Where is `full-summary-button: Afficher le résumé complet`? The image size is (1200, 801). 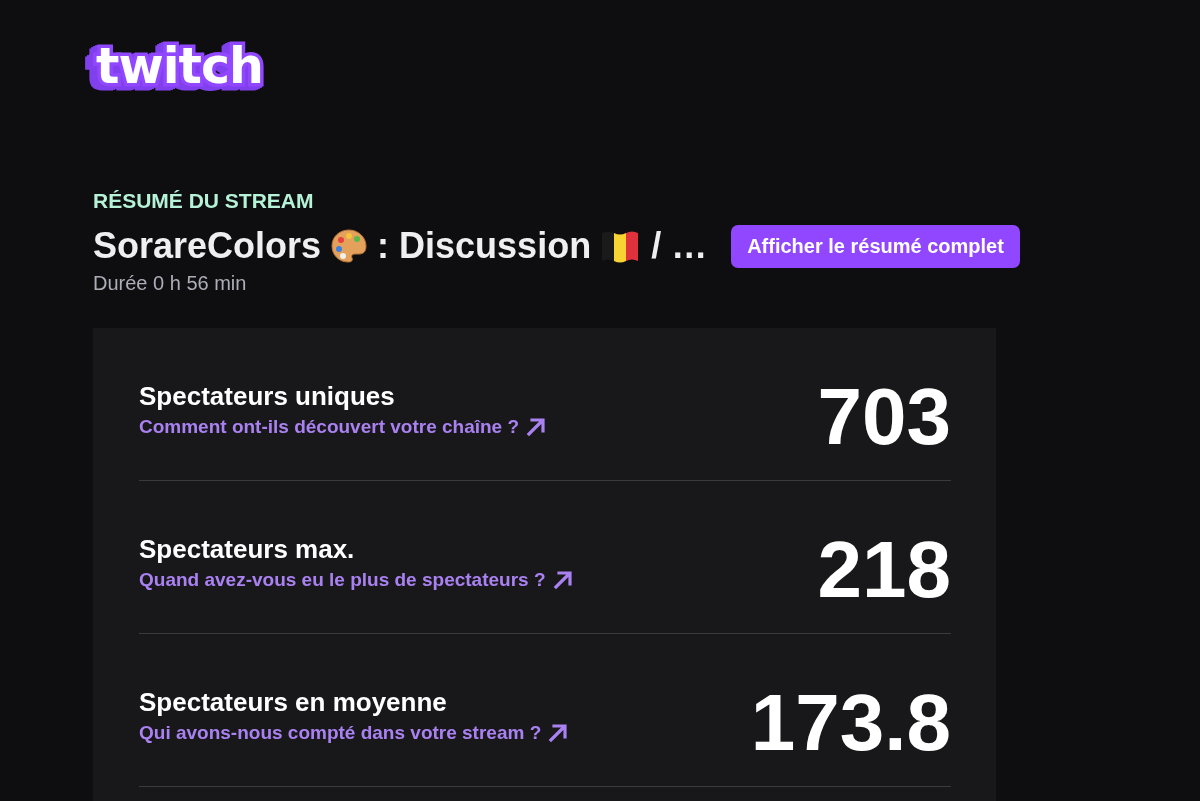
full-summary-button: Afficher le résumé complet is located at coordinates (875, 246).